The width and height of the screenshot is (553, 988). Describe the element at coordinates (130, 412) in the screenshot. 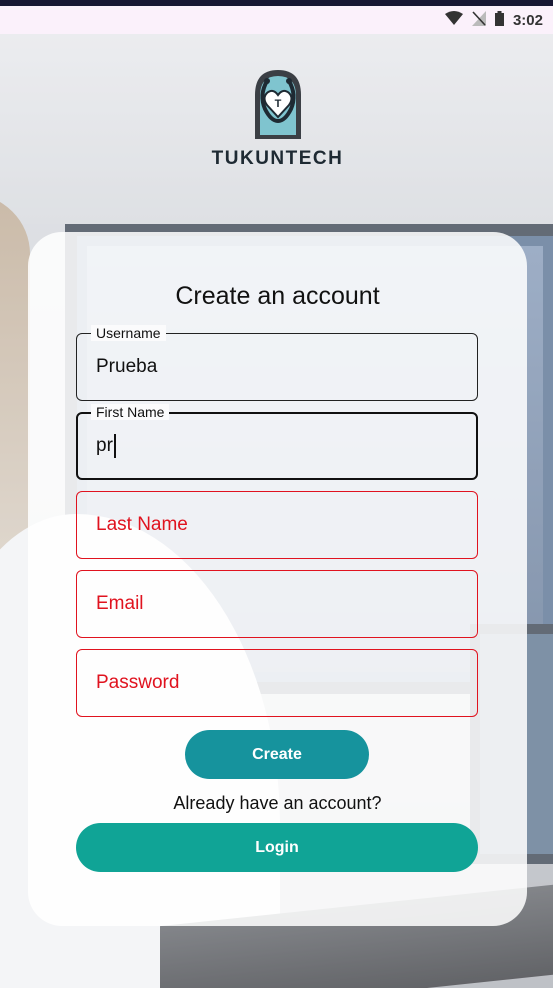

I see `first-name-label: First Name` at that location.